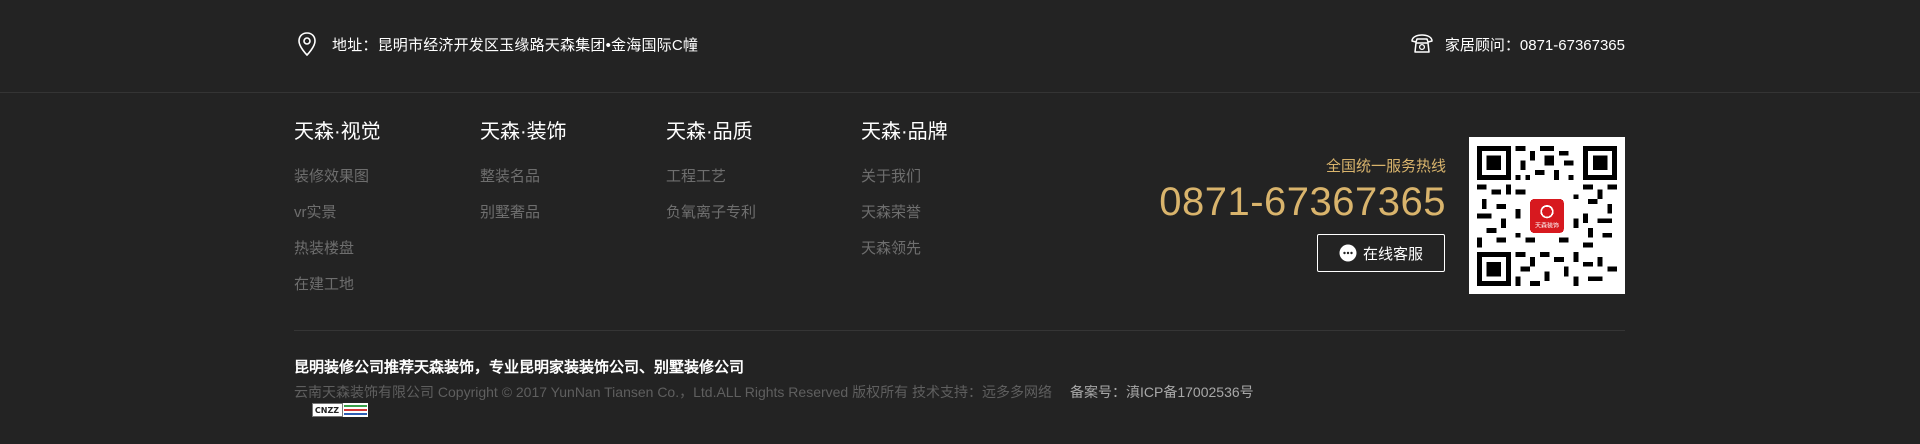  What do you see at coordinates (904, 132) in the screenshot?
I see `column-title: 天森·品牌` at bounding box center [904, 132].